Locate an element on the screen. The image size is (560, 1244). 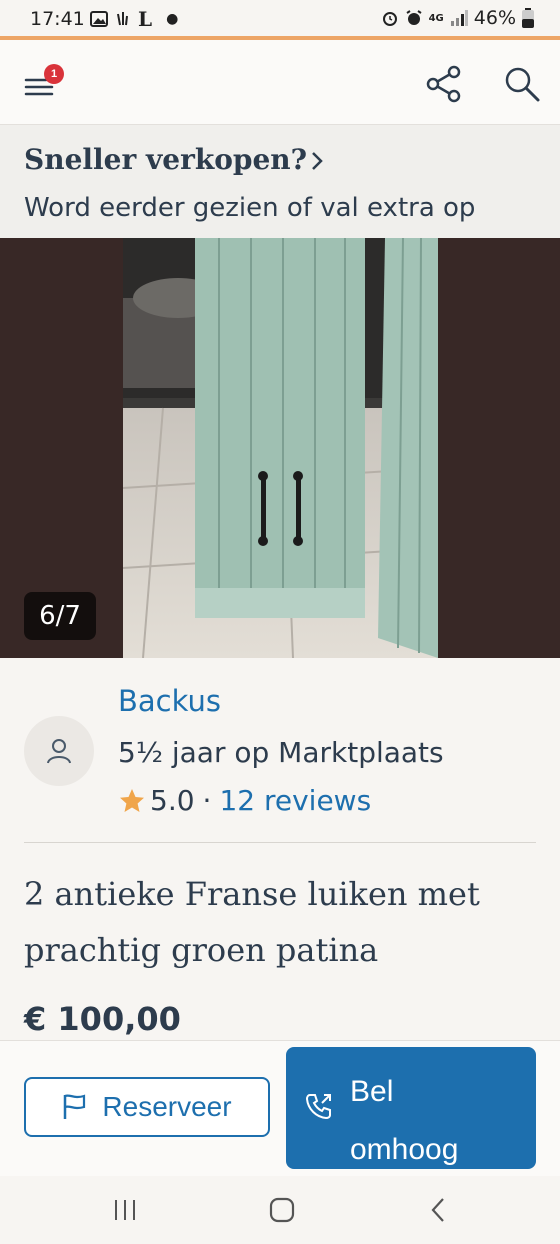
status-bar: 17:41 L ● 4G 46% is located at coordinates (280, 18).